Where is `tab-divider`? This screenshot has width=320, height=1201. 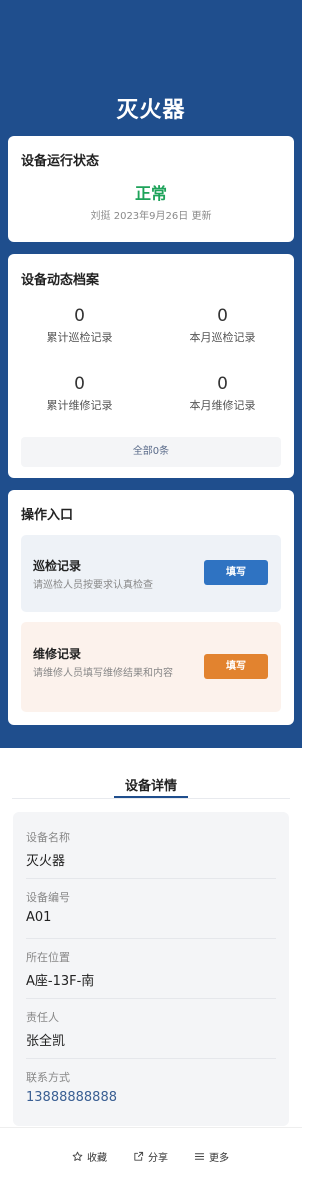 tab-divider is located at coordinates (151, 798).